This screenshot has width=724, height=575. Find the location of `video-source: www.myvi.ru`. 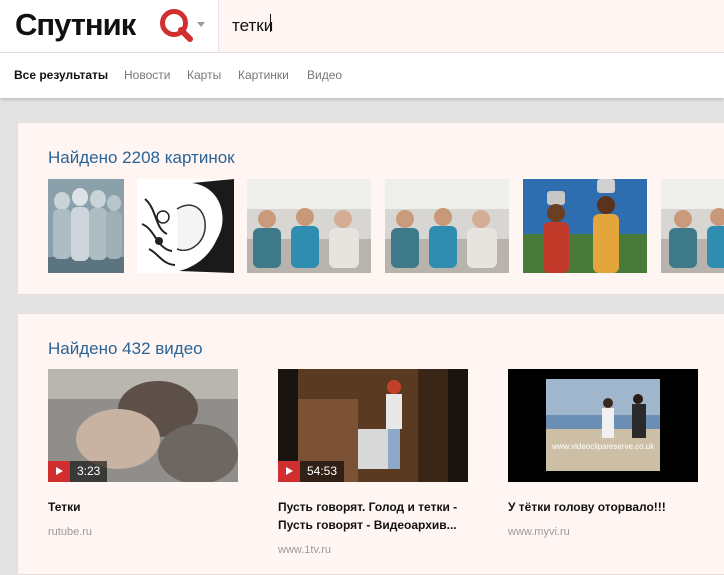

video-source: www.myvi.ru is located at coordinates (539, 532).